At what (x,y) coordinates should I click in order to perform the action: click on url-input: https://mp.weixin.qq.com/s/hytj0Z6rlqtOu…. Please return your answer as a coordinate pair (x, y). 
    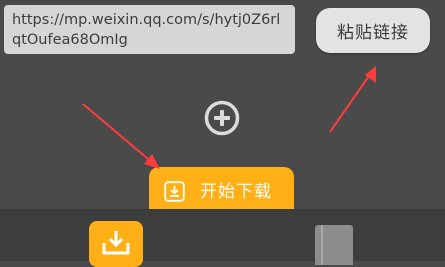
    Looking at the image, I should click on (149, 29).